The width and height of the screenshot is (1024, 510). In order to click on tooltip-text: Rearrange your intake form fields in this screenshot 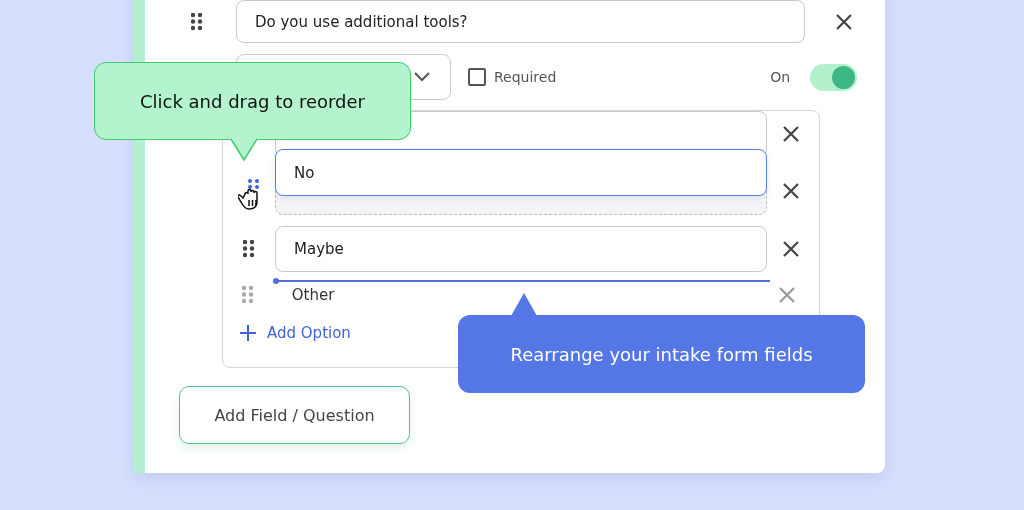, I will do `click(661, 354)`.